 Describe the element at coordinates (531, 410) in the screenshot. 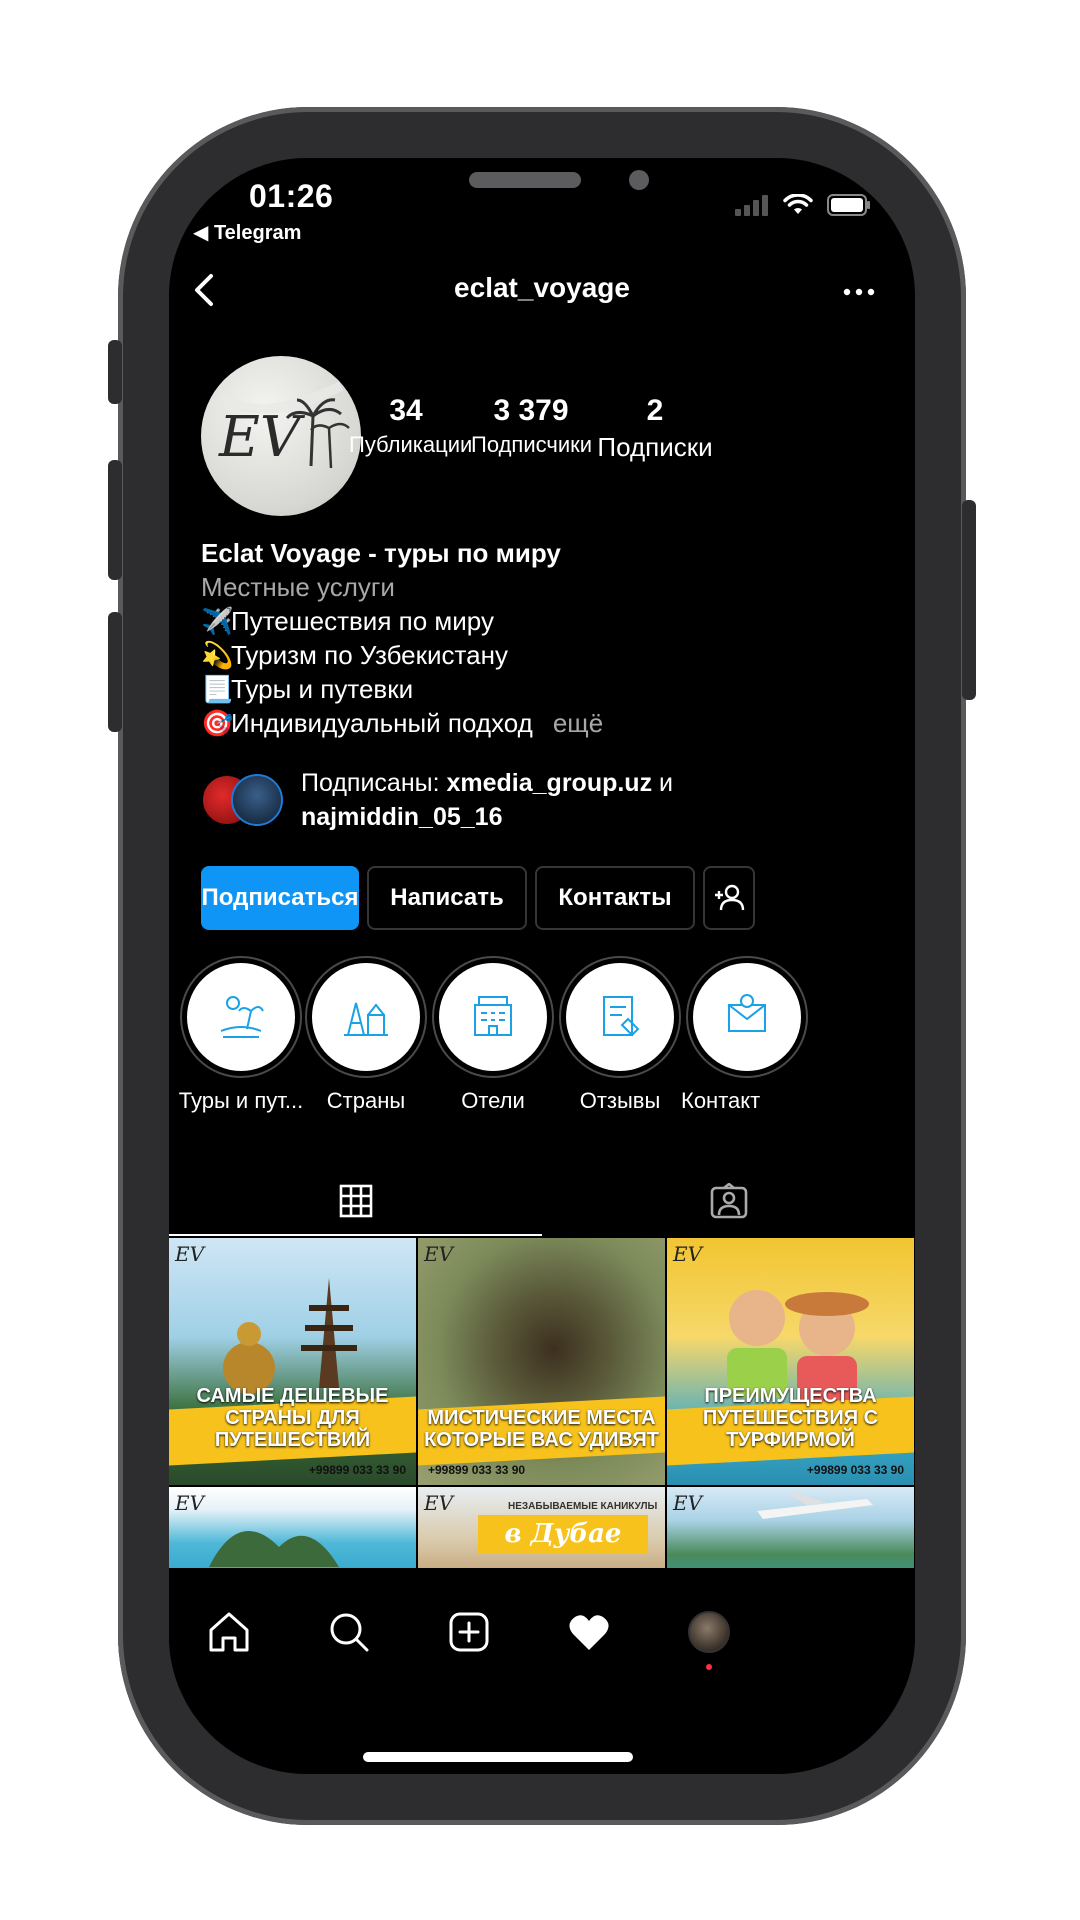

I see `stat-followers-value: 3 379` at that location.